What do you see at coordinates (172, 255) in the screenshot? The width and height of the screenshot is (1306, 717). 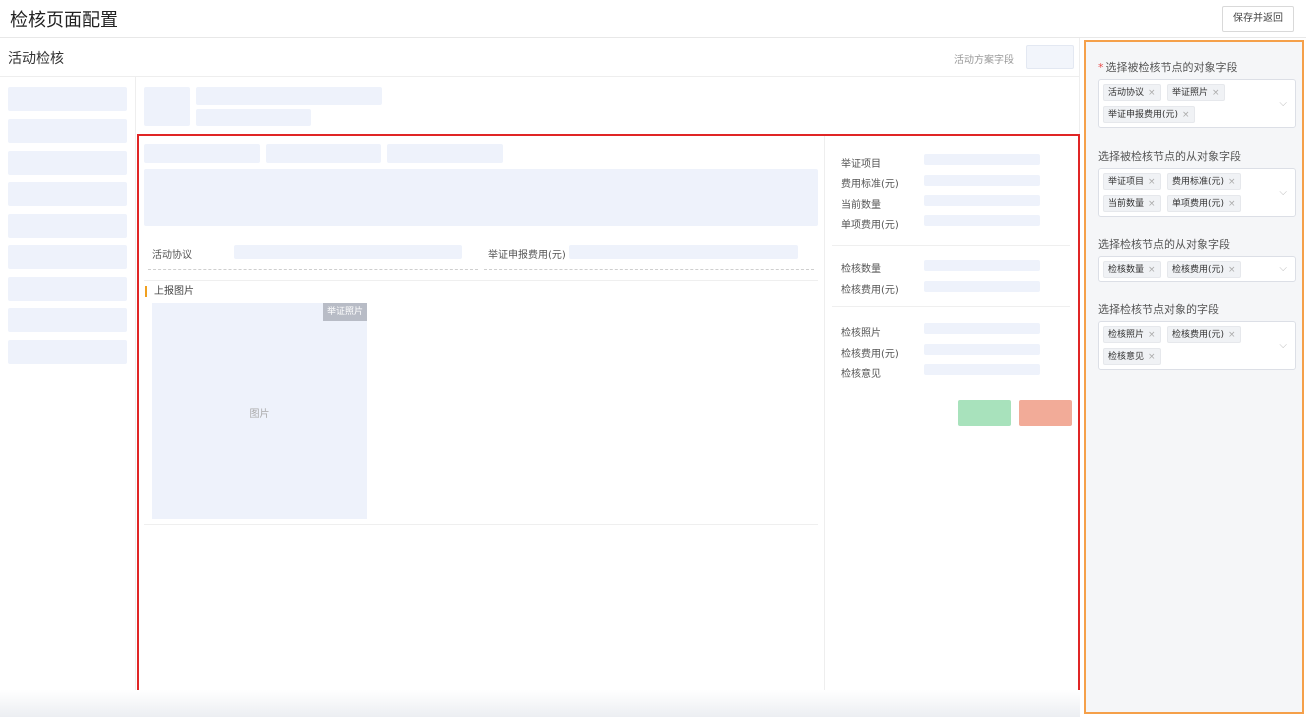 I see `activity-agreement-label: 活动协议` at bounding box center [172, 255].